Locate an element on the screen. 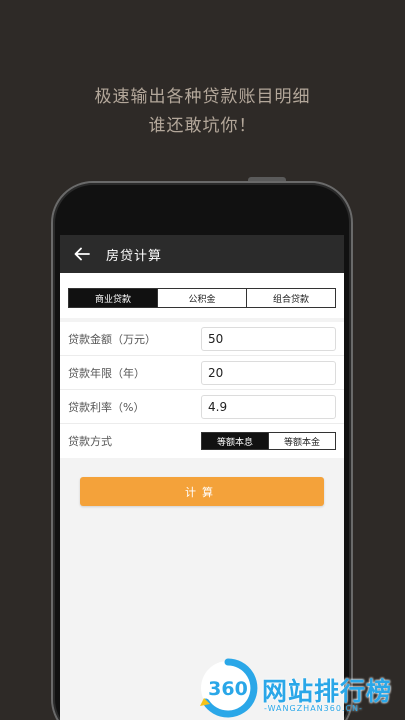 The height and width of the screenshot is (720, 405). svg-text: 360 is located at coordinates (228, 689).